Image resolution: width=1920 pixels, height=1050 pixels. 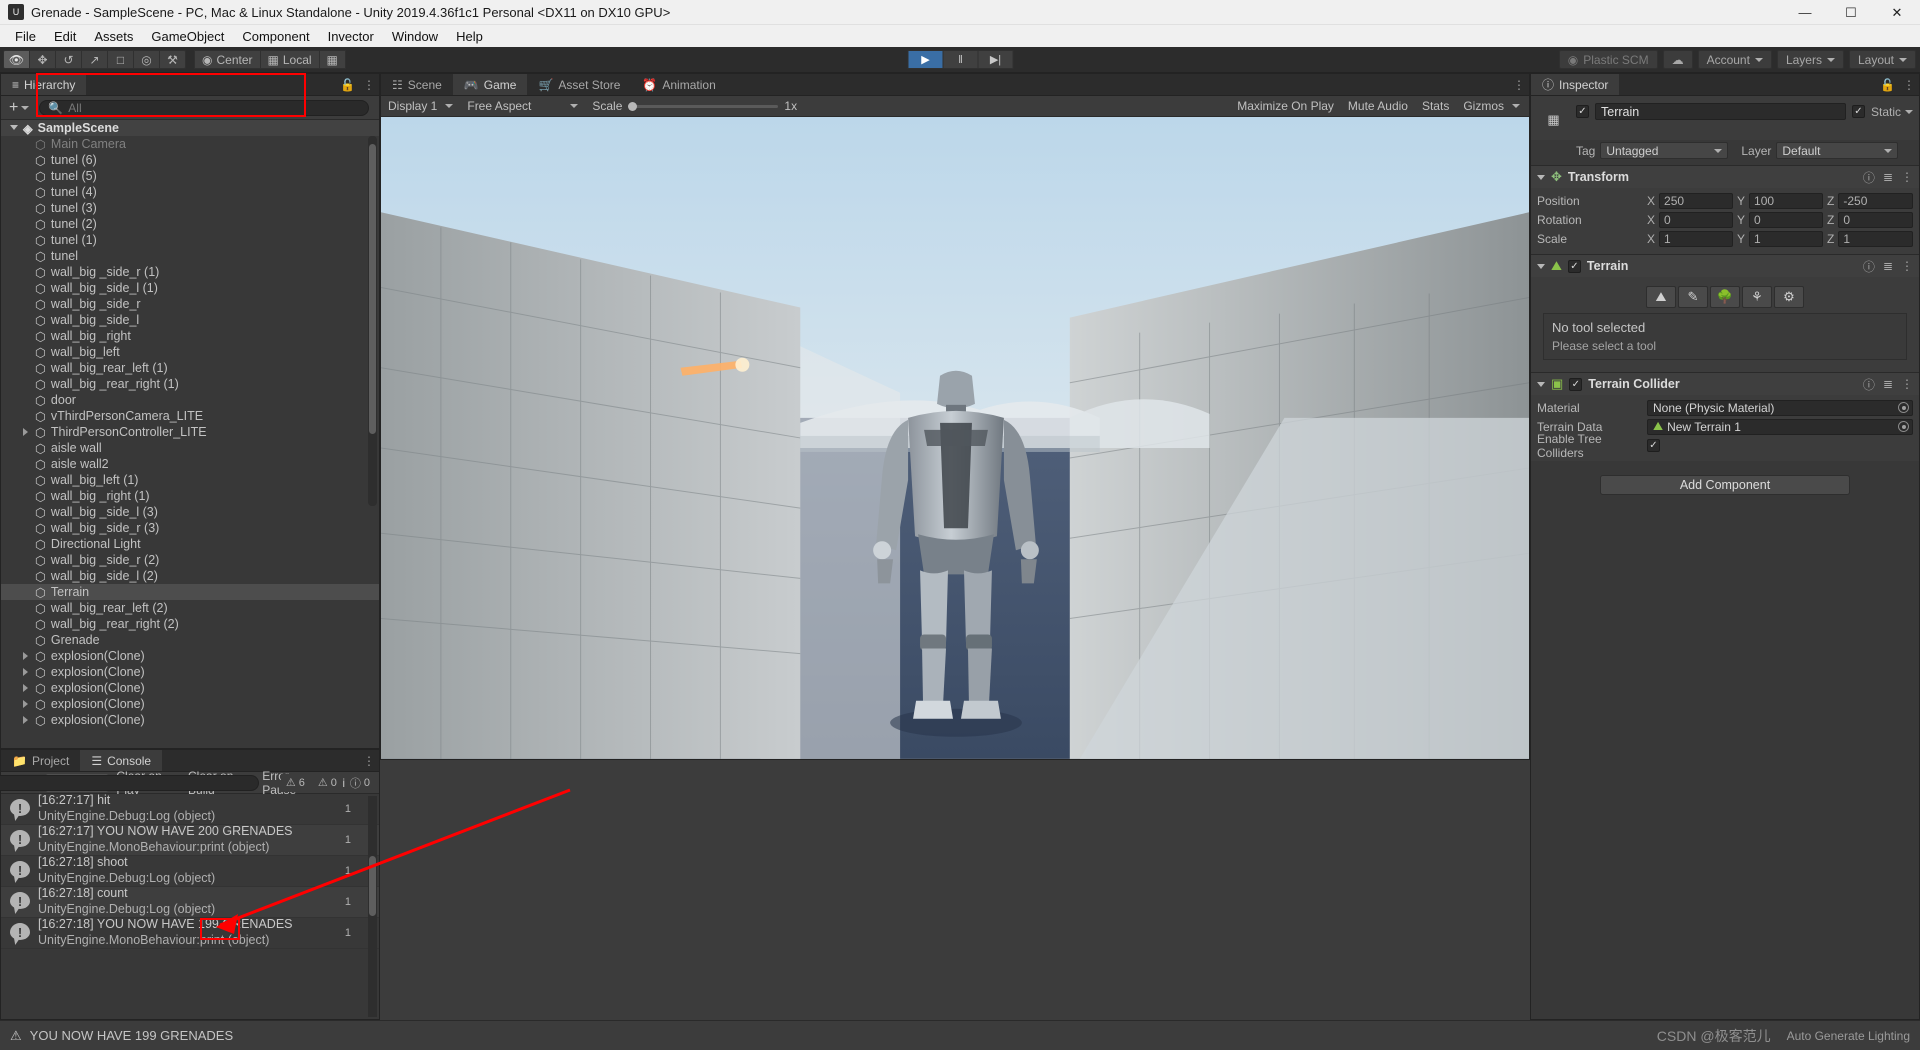 What do you see at coordinates (190, 336) in the screenshot?
I see `hierarchy-item-wall-big-right: ⬡ wall_big _right` at bounding box center [190, 336].